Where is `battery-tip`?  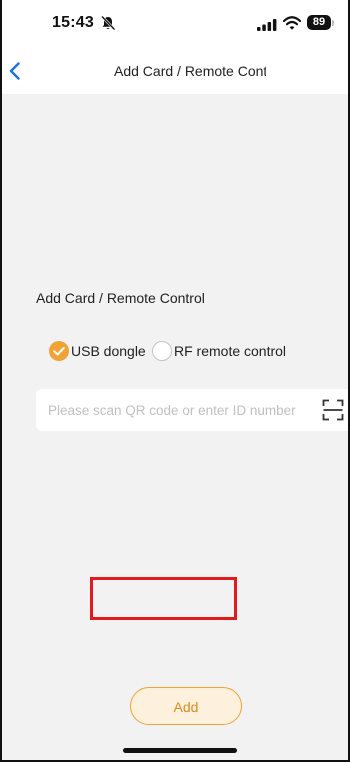
battery-tip is located at coordinates (333, 23).